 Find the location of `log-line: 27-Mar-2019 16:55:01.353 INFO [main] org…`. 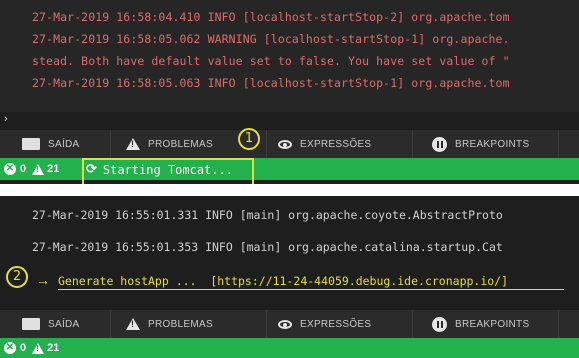

log-line: 27-Mar-2019 16:55:01.353 INFO [main] org… is located at coordinates (267, 247).